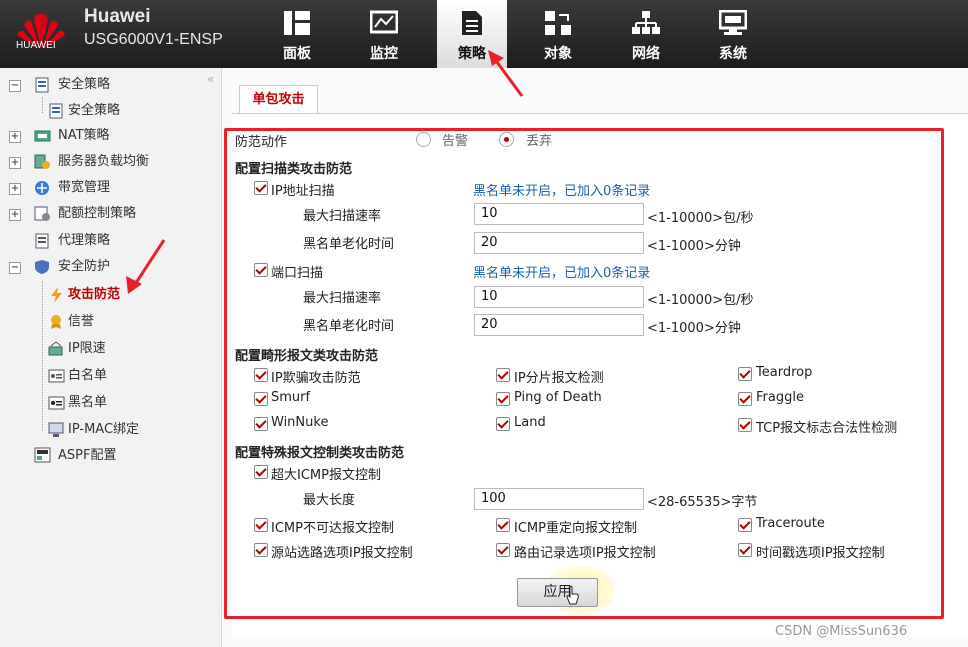 This screenshot has width=968, height=647. I want to click on nav-monitor: 监控, so click(384, 34).